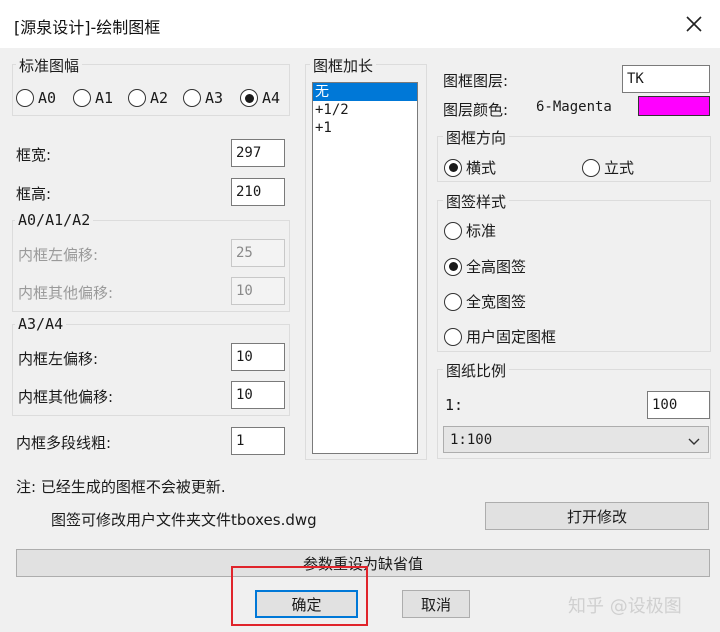  Describe the element at coordinates (249, 98) in the screenshot. I see `radio-a4-circle` at that location.